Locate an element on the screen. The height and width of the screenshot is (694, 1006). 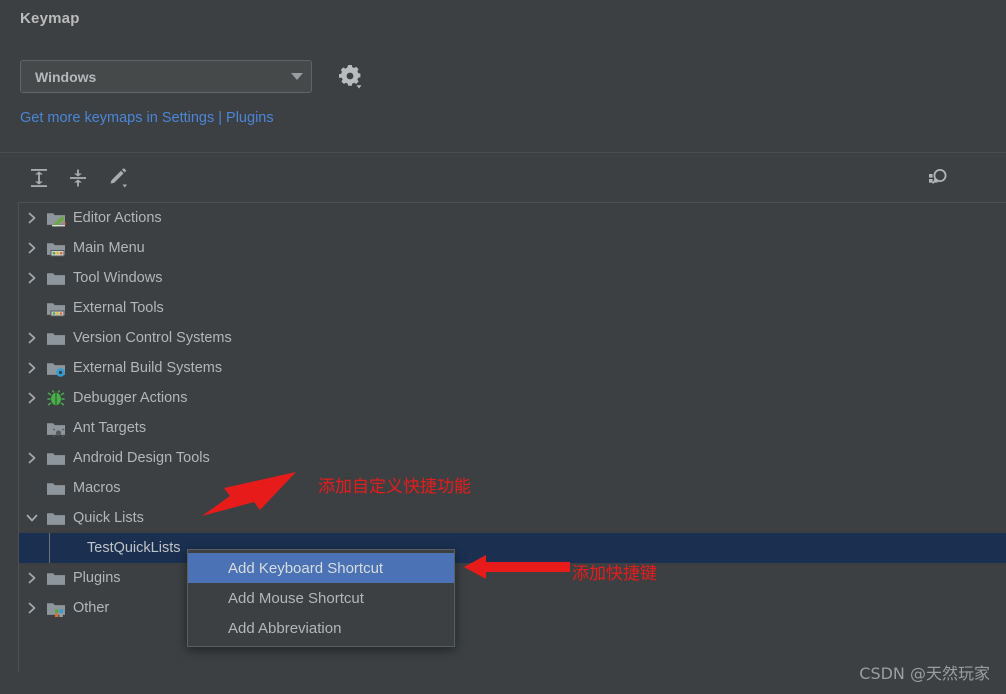
expand-all-icon is located at coordinates (39, 178).